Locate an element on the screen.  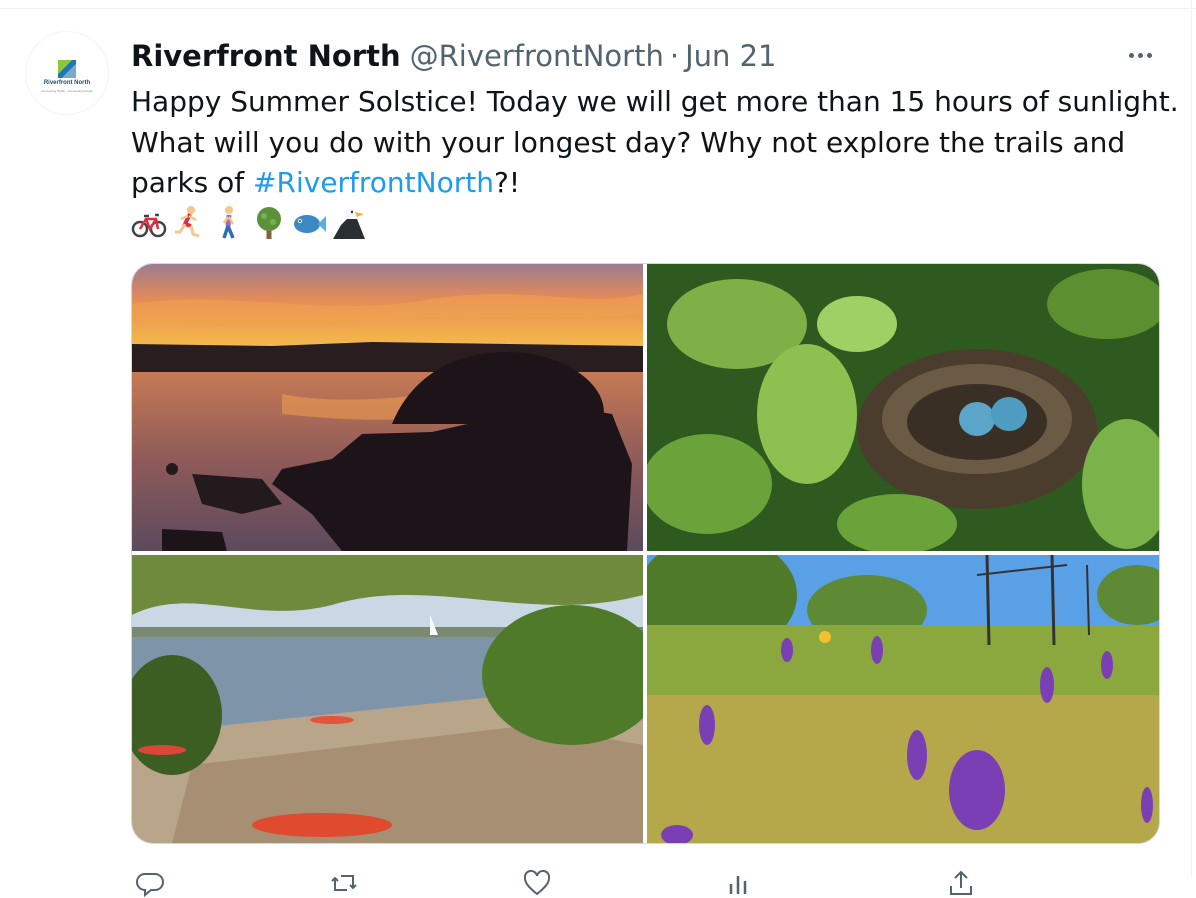
avatar-tagline: Connecting Parks · Connecting People is located at coordinates (67, 91).